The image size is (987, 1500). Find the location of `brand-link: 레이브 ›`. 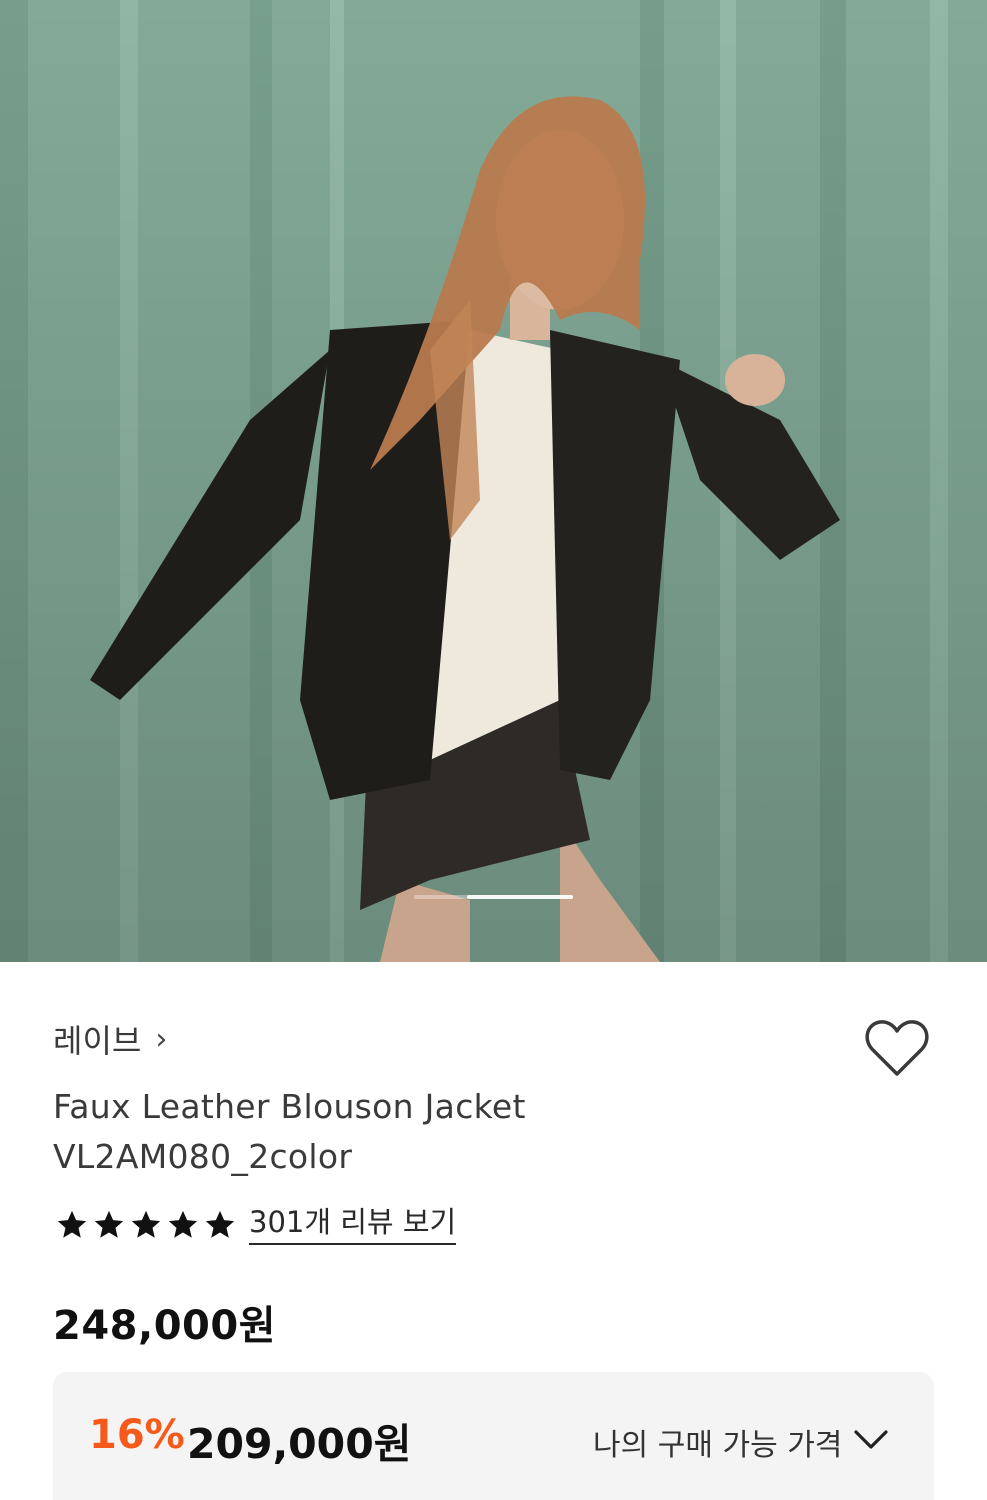

brand-link: 레이브 › is located at coordinates (110, 1039).